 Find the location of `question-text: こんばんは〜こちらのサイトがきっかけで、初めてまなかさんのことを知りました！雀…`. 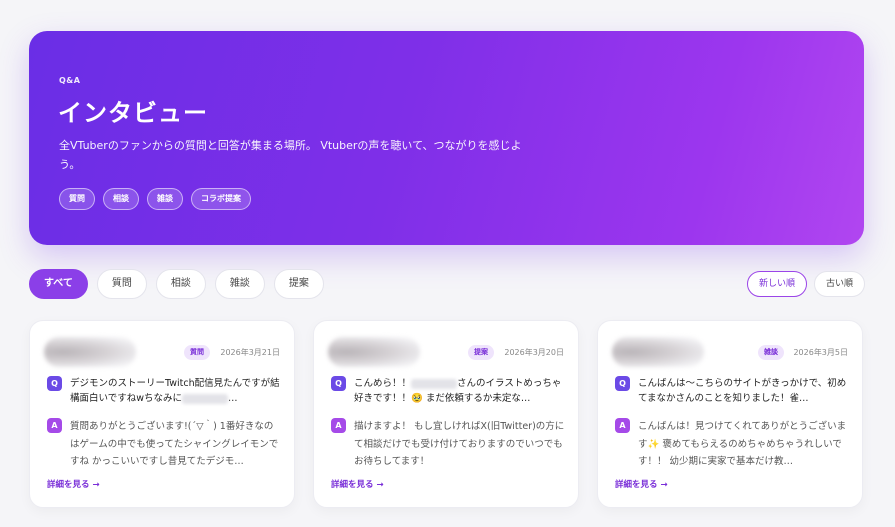

question-text: こんばんは〜こちらのサイトがきっかけで、初めてまなかさんのことを知りました！雀… is located at coordinates (742, 391).